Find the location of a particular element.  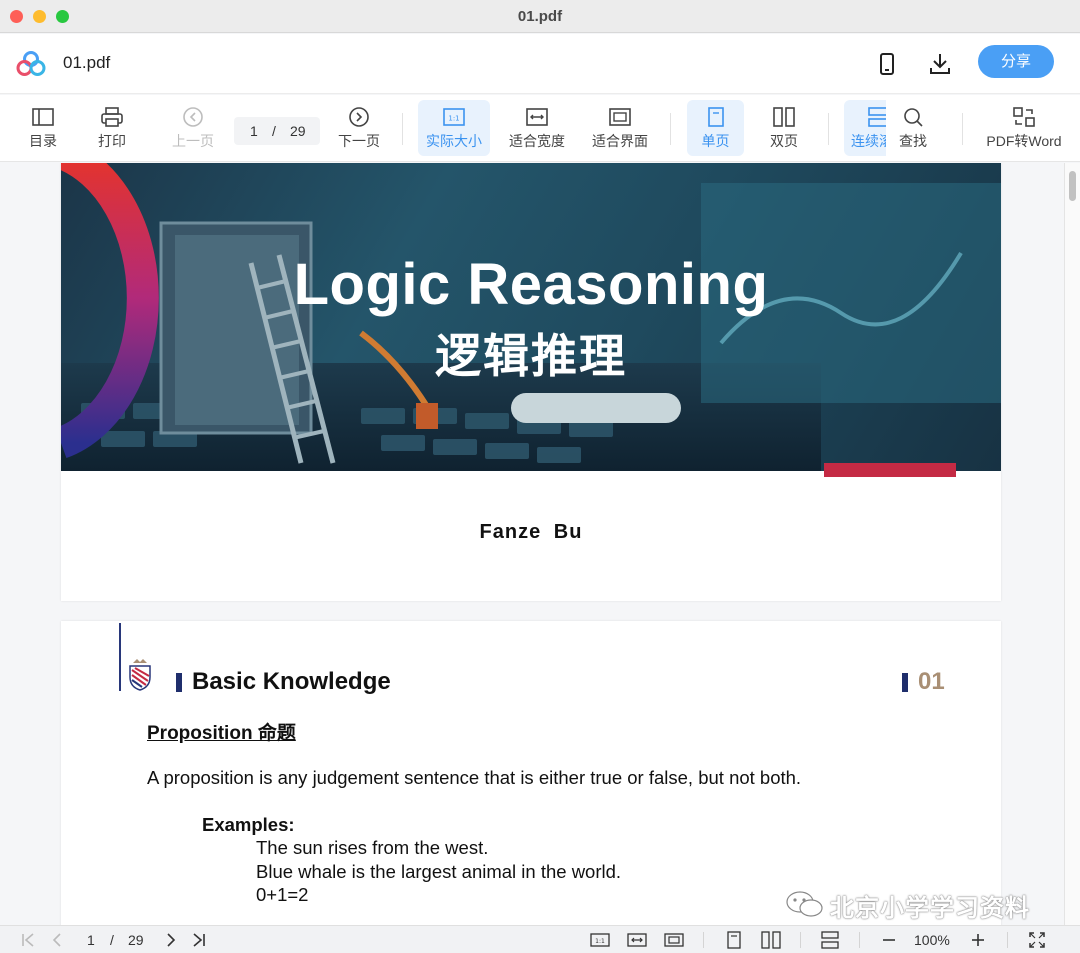

fit-width-small-icon is located at coordinates (637, 940).